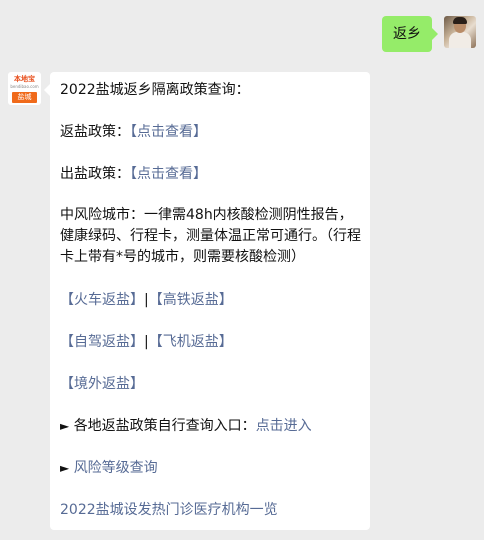 This screenshot has height=540, width=484. Describe the element at coordinates (155, 90) in the screenshot. I see `reply-title: 2022盐城返乡隔离政策查询：` at that location.